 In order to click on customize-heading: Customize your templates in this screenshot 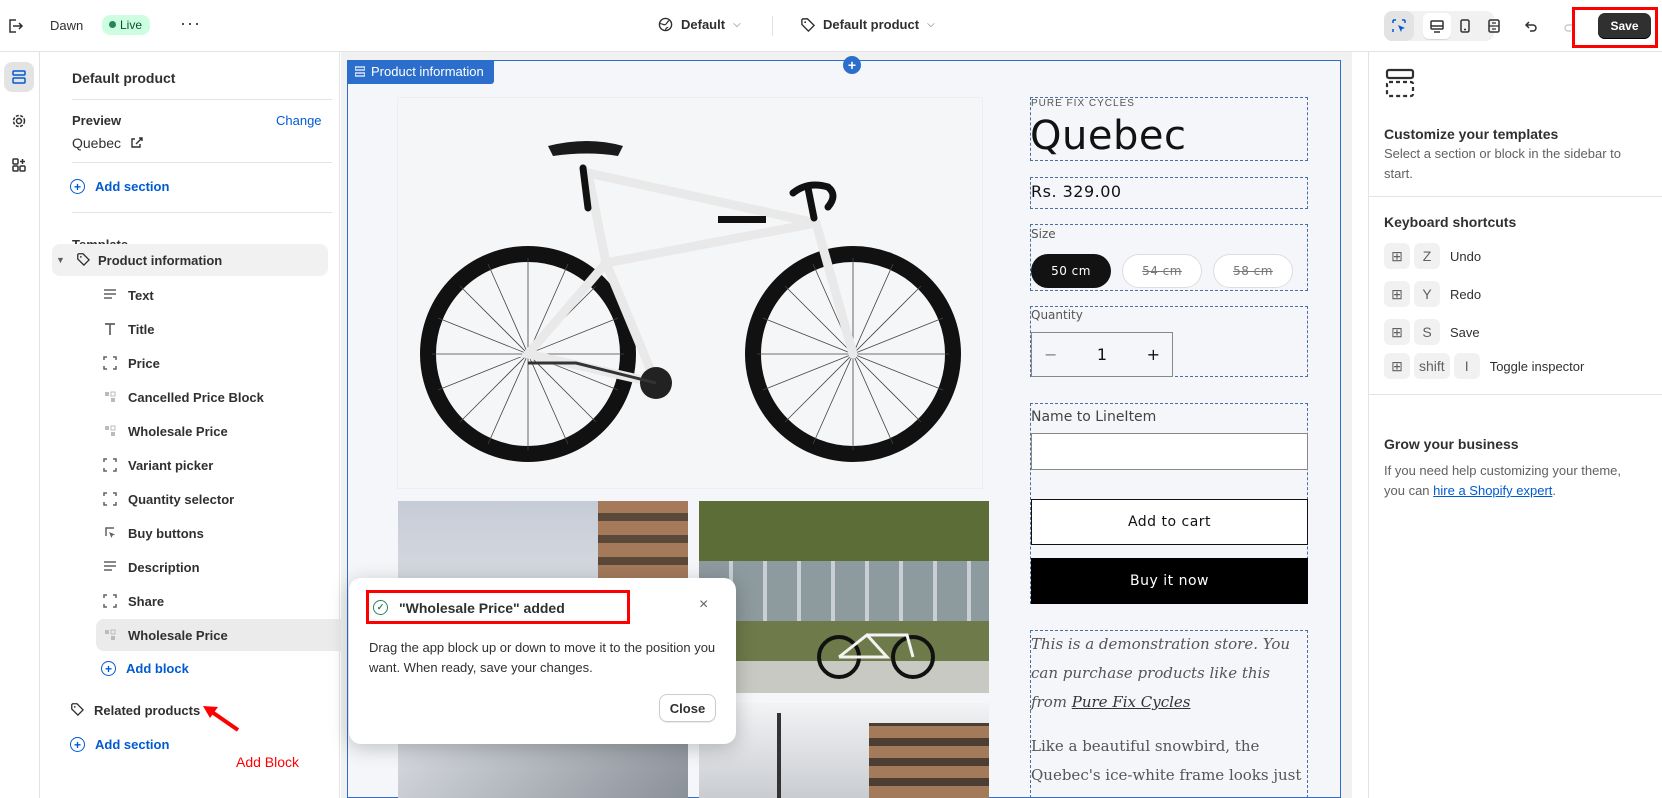, I will do `click(1471, 134)`.